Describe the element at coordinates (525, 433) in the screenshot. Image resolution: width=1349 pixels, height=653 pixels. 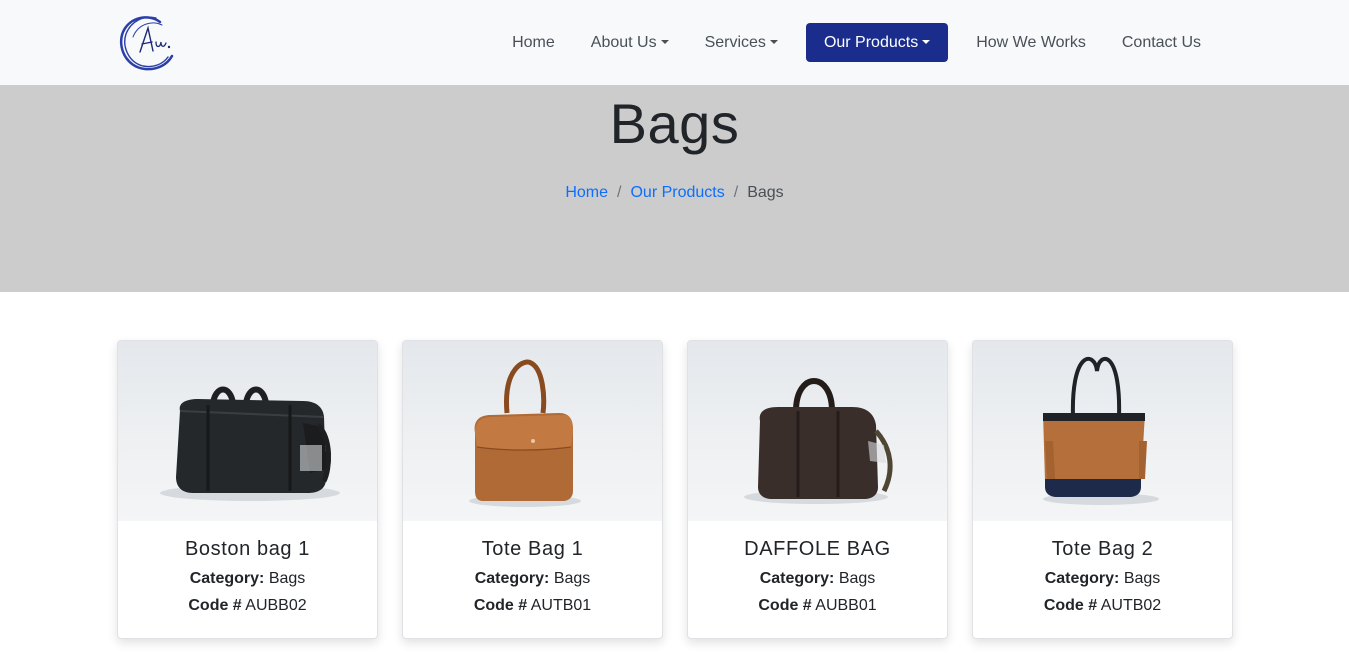
I see `brown-tote-bag-image` at that location.